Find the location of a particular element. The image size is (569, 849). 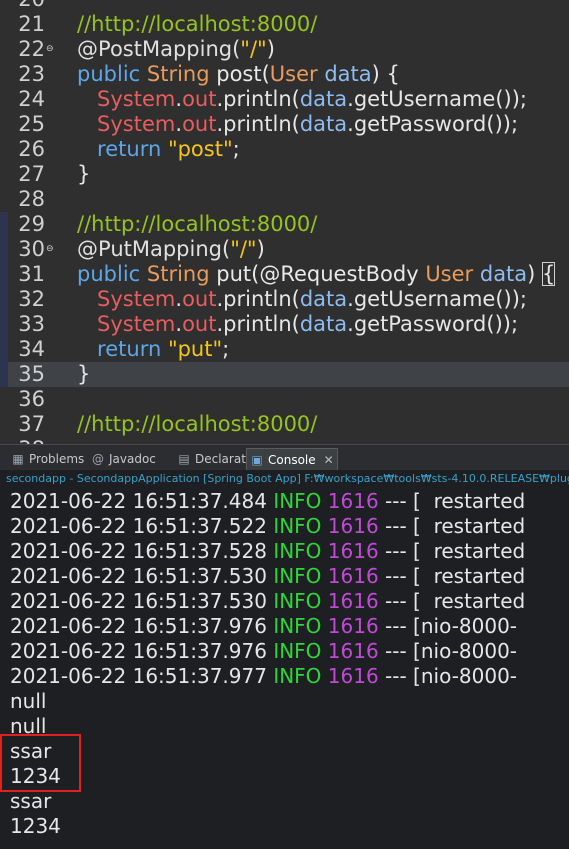

code-token: .getUsername()); is located at coordinates (437, 99).